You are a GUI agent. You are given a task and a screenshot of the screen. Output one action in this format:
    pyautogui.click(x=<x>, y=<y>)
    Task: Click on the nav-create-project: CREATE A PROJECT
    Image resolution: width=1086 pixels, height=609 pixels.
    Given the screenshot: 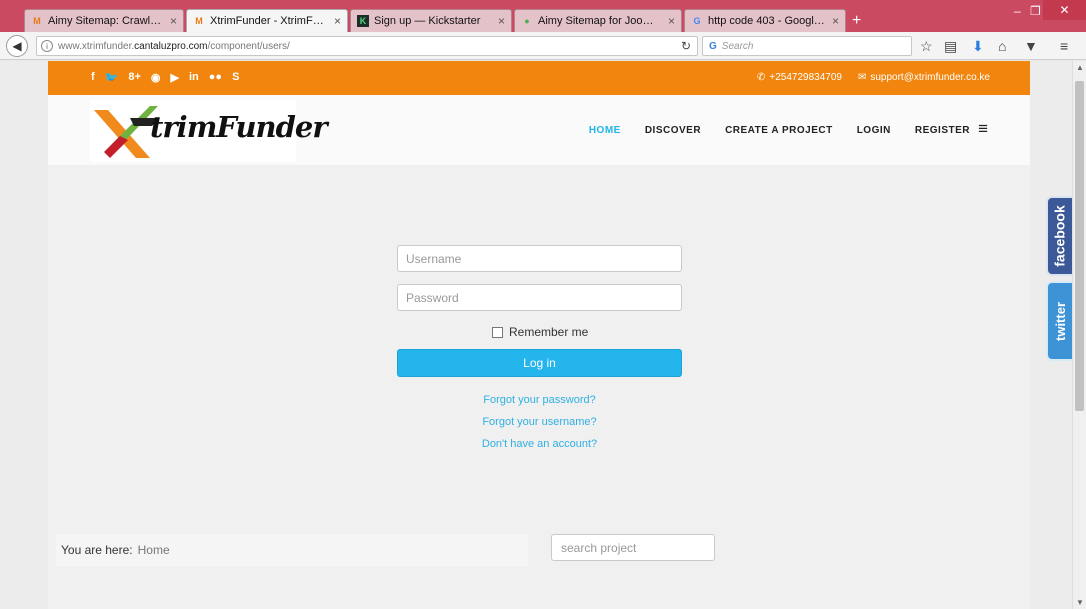 What is the action you would take?
    pyautogui.click(x=779, y=130)
    